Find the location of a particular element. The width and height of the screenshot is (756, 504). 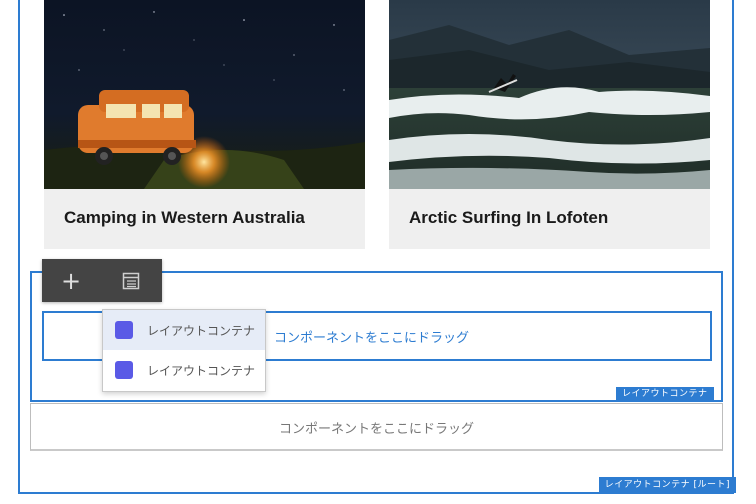

component-list-button is located at coordinates (131, 280).